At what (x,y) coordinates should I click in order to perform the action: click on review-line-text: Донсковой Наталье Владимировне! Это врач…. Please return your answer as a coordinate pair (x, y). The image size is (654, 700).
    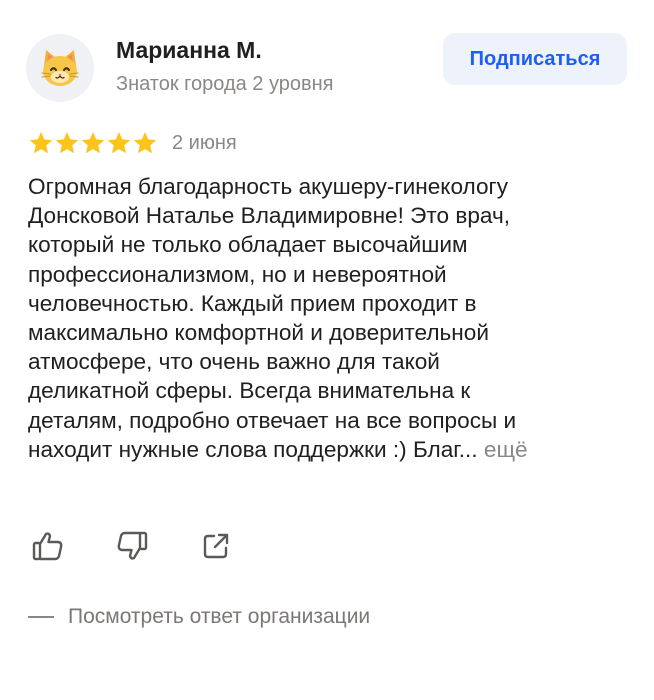
    Looking at the image, I should click on (269, 216).